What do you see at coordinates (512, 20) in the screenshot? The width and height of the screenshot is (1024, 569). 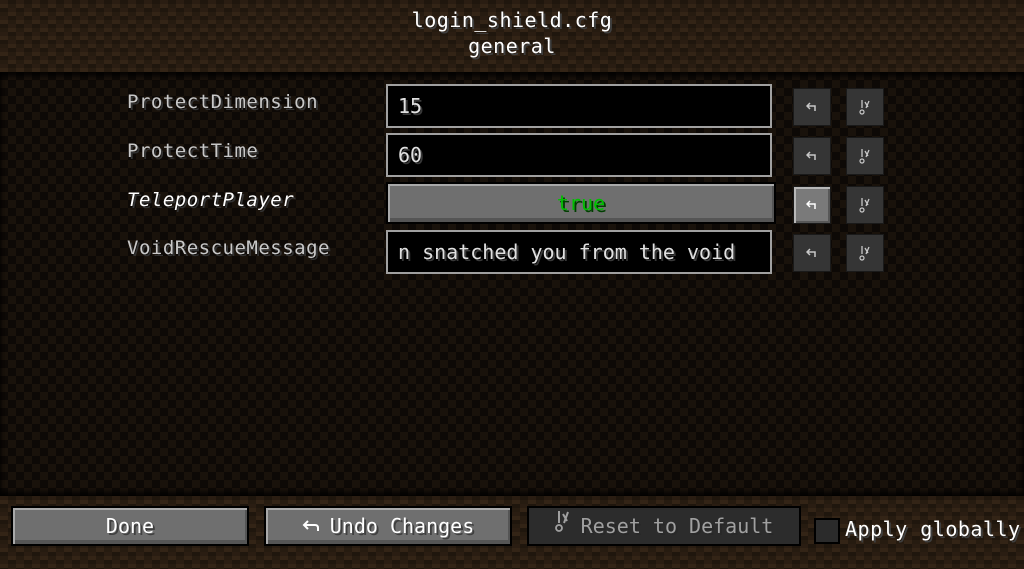 I see `config-file-title: login_shield.cfg` at bounding box center [512, 20].